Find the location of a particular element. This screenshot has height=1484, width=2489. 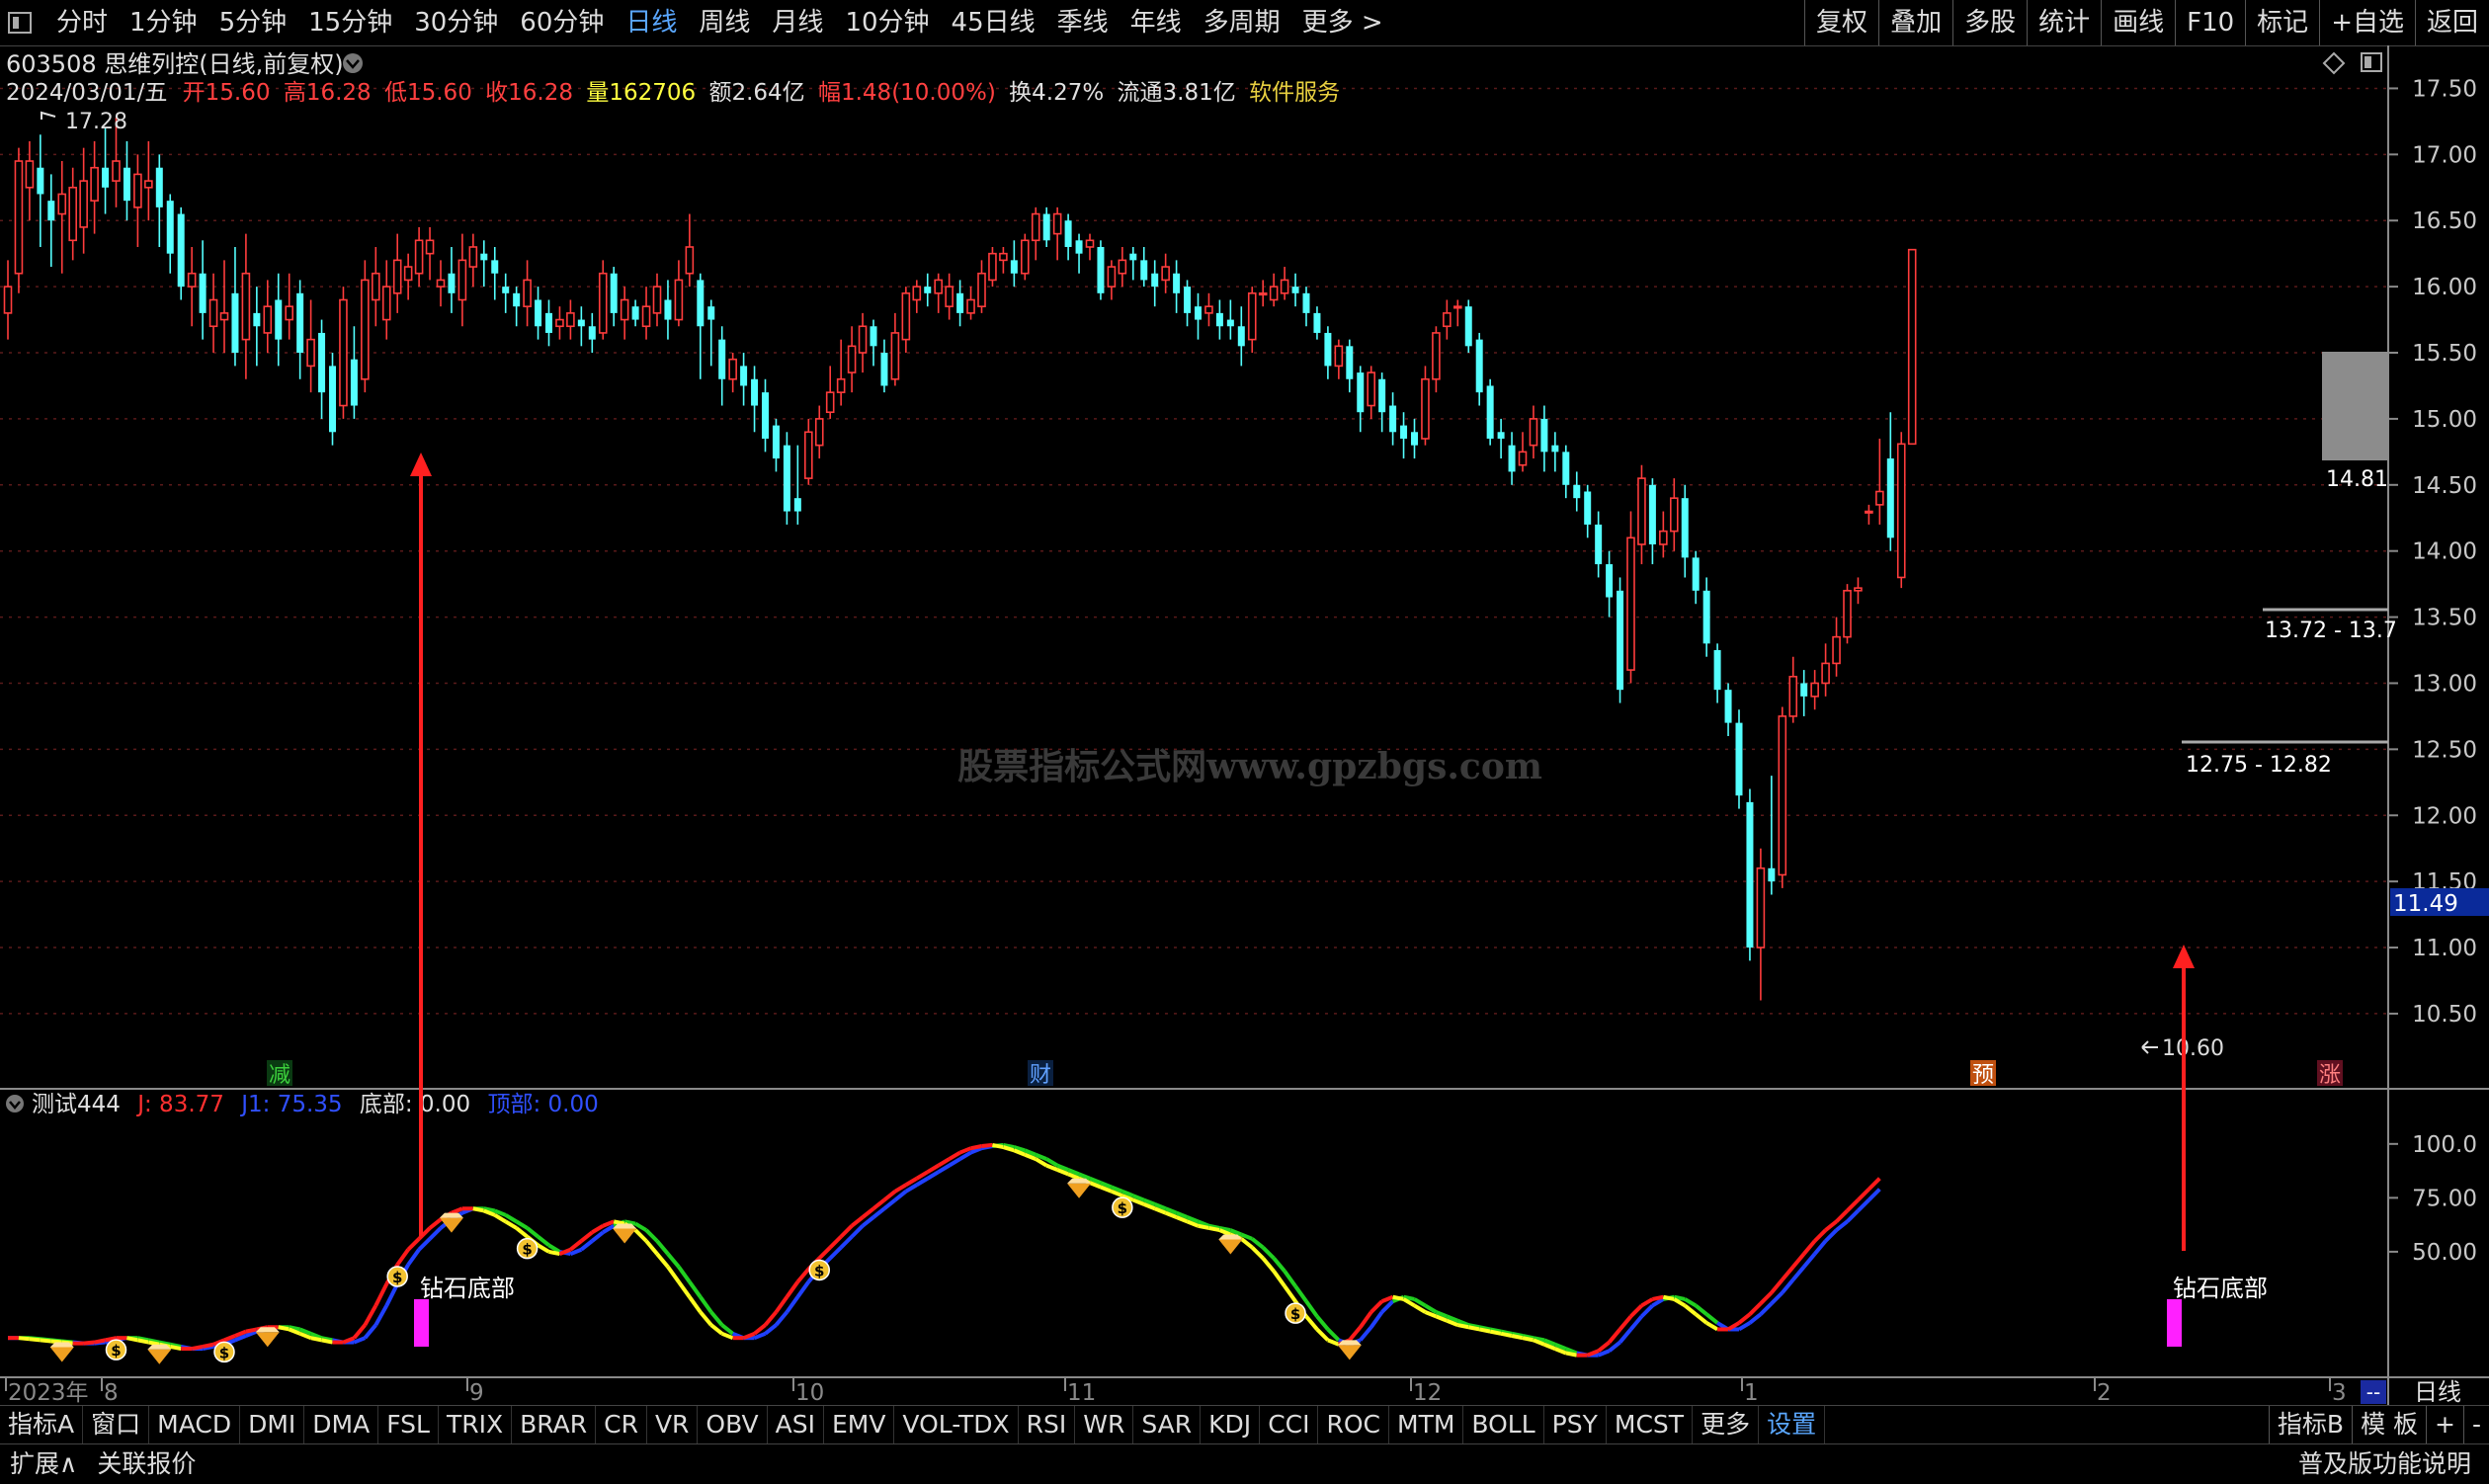

toolbar-button-6: 标记 is located at coordinates (2282, 22).